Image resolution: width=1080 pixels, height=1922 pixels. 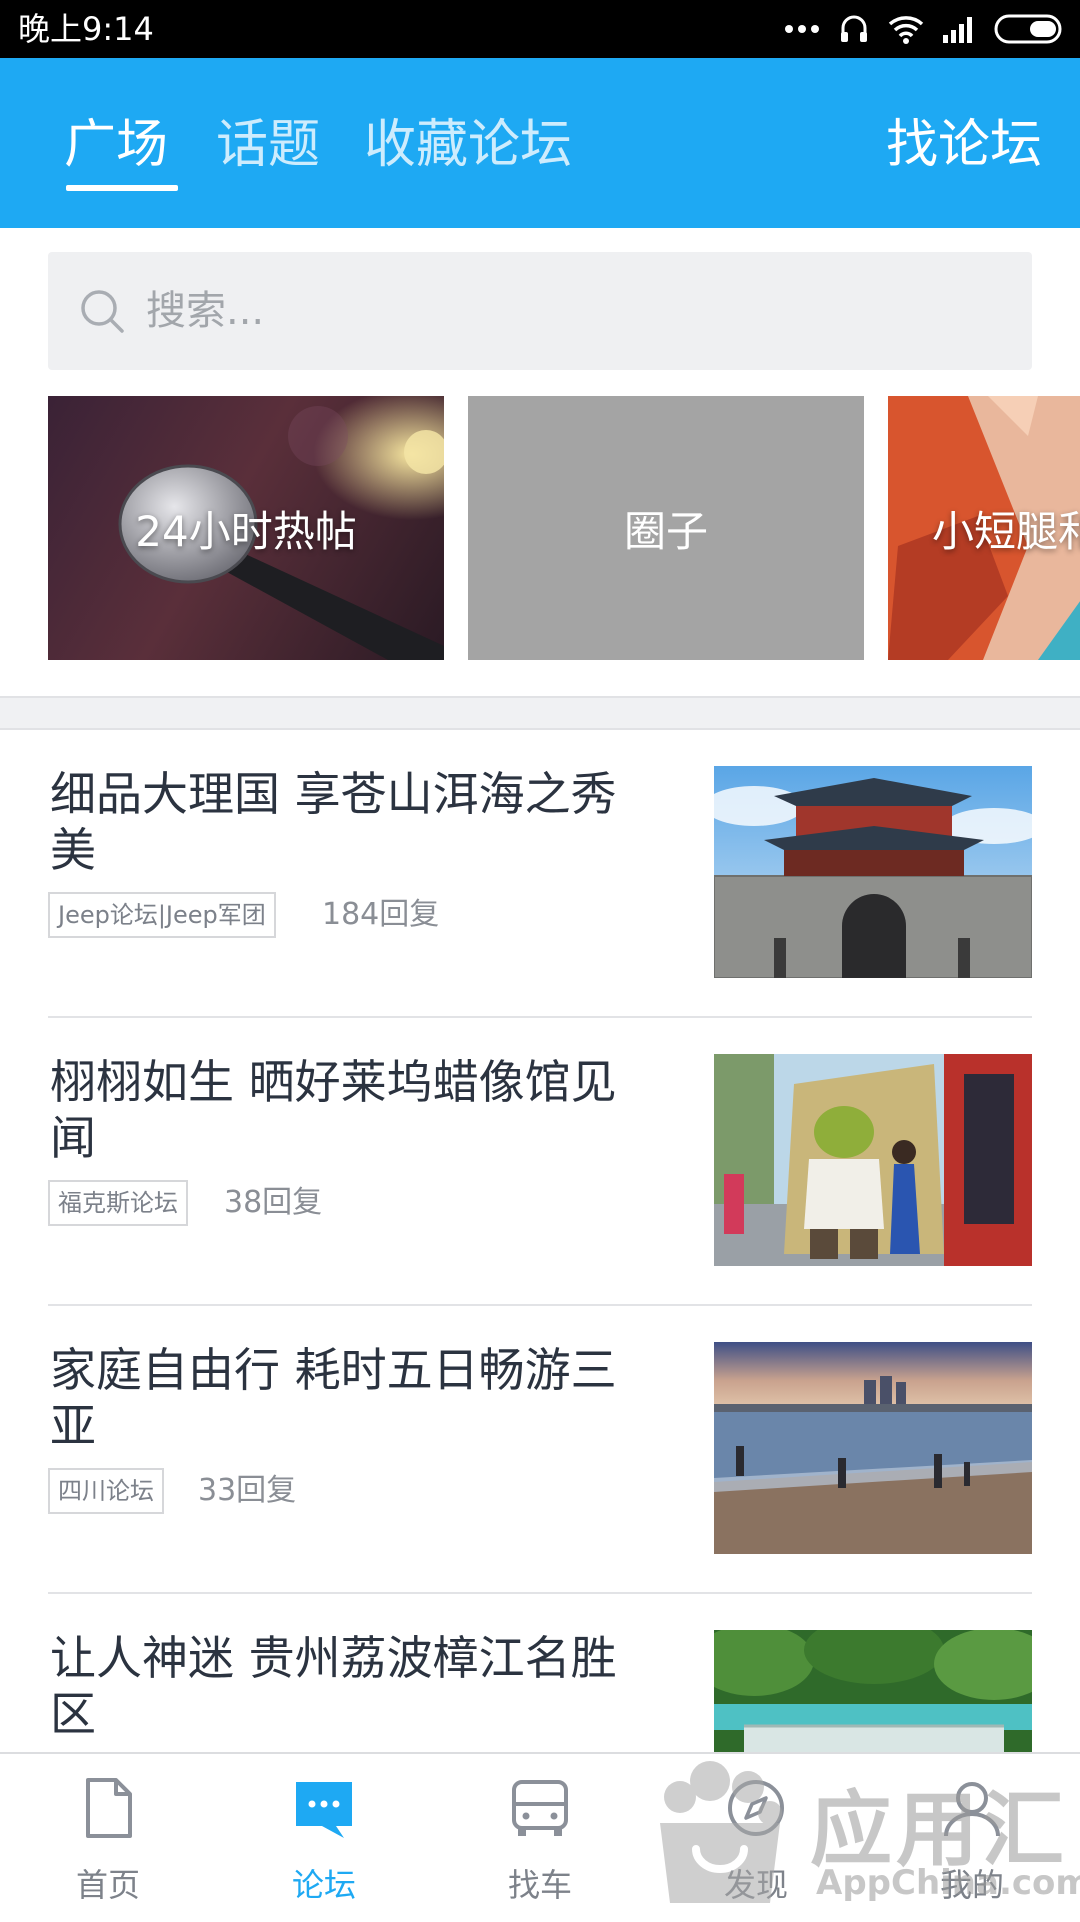 I want to click on nav-label: 首页, so click(x=107, y=1885).